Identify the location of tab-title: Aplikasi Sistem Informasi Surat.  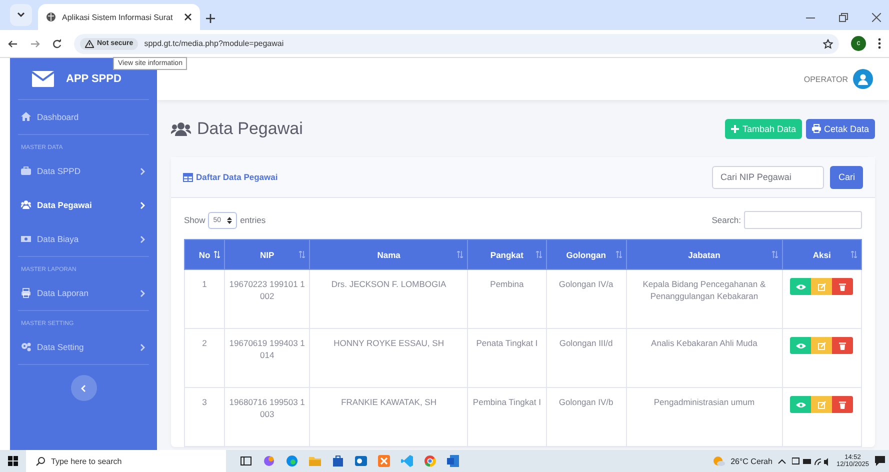
(118, 17).